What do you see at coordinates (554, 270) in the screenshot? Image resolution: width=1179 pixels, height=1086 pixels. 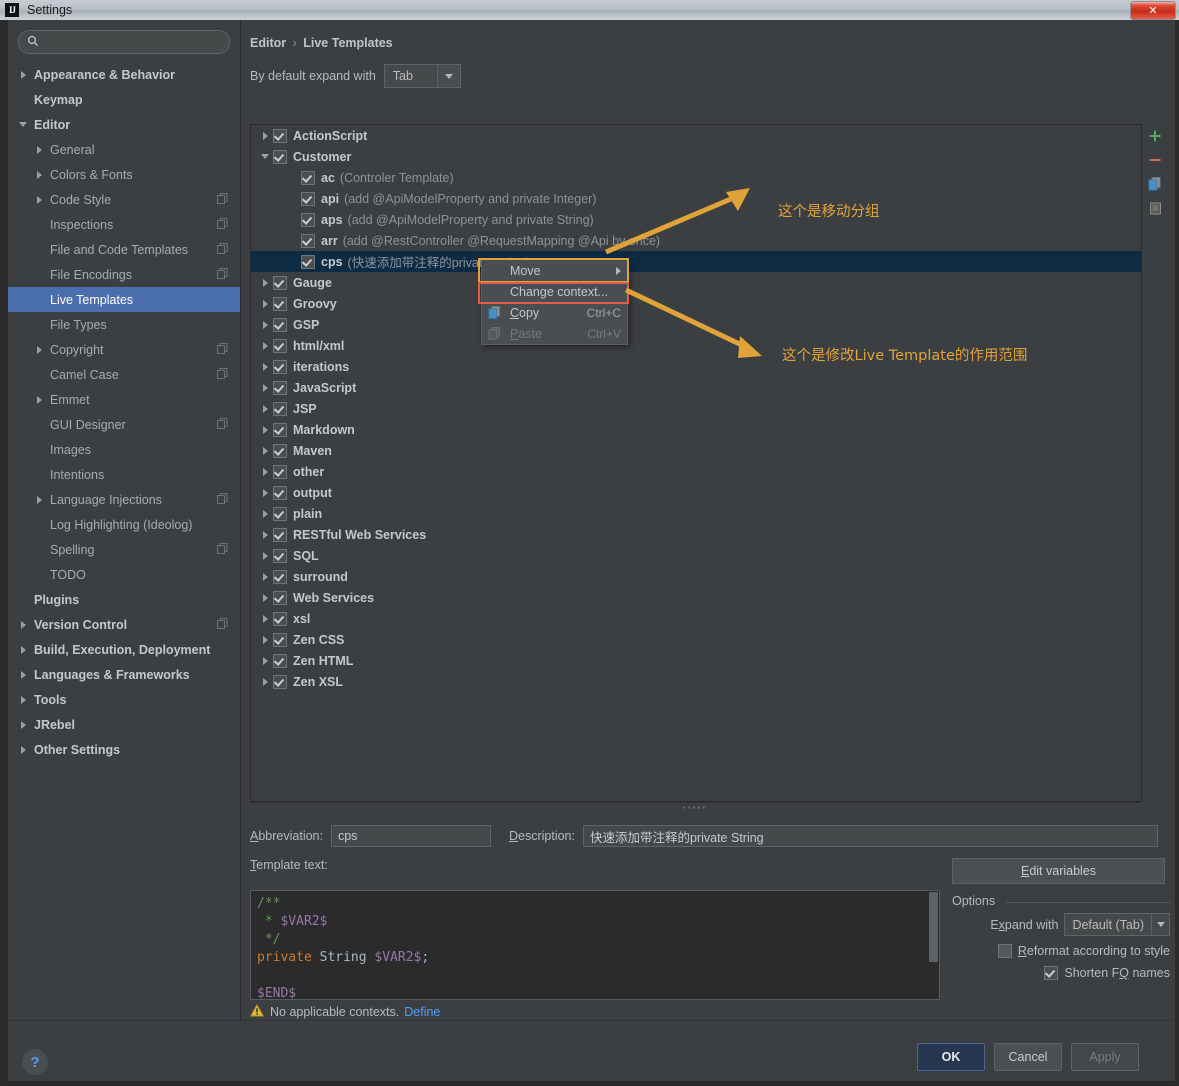 I see `menu-item-move: Move` at bounding box center [554, 270].